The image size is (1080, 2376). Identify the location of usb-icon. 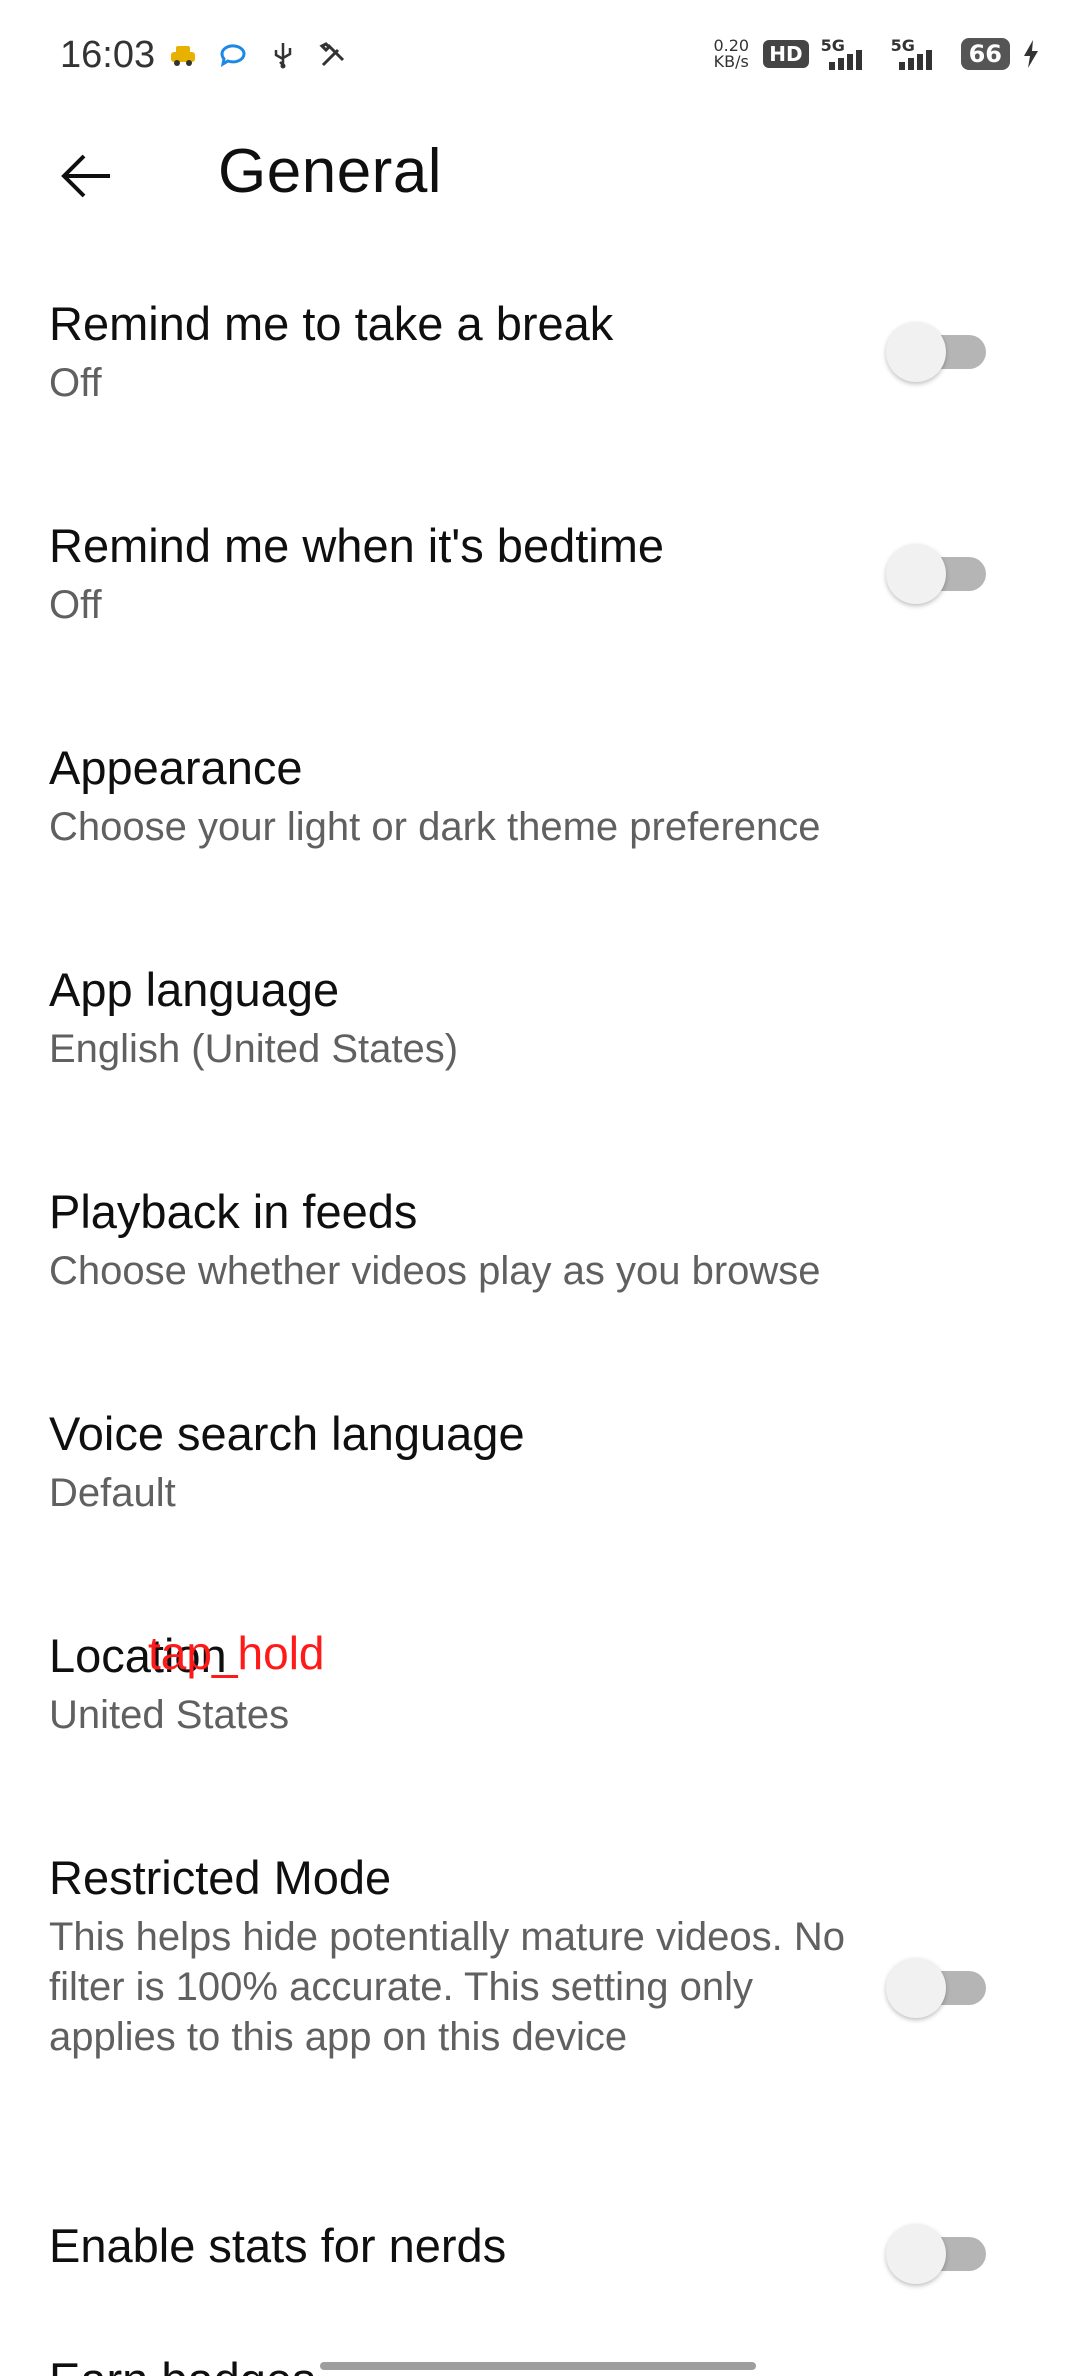
(283, 56).